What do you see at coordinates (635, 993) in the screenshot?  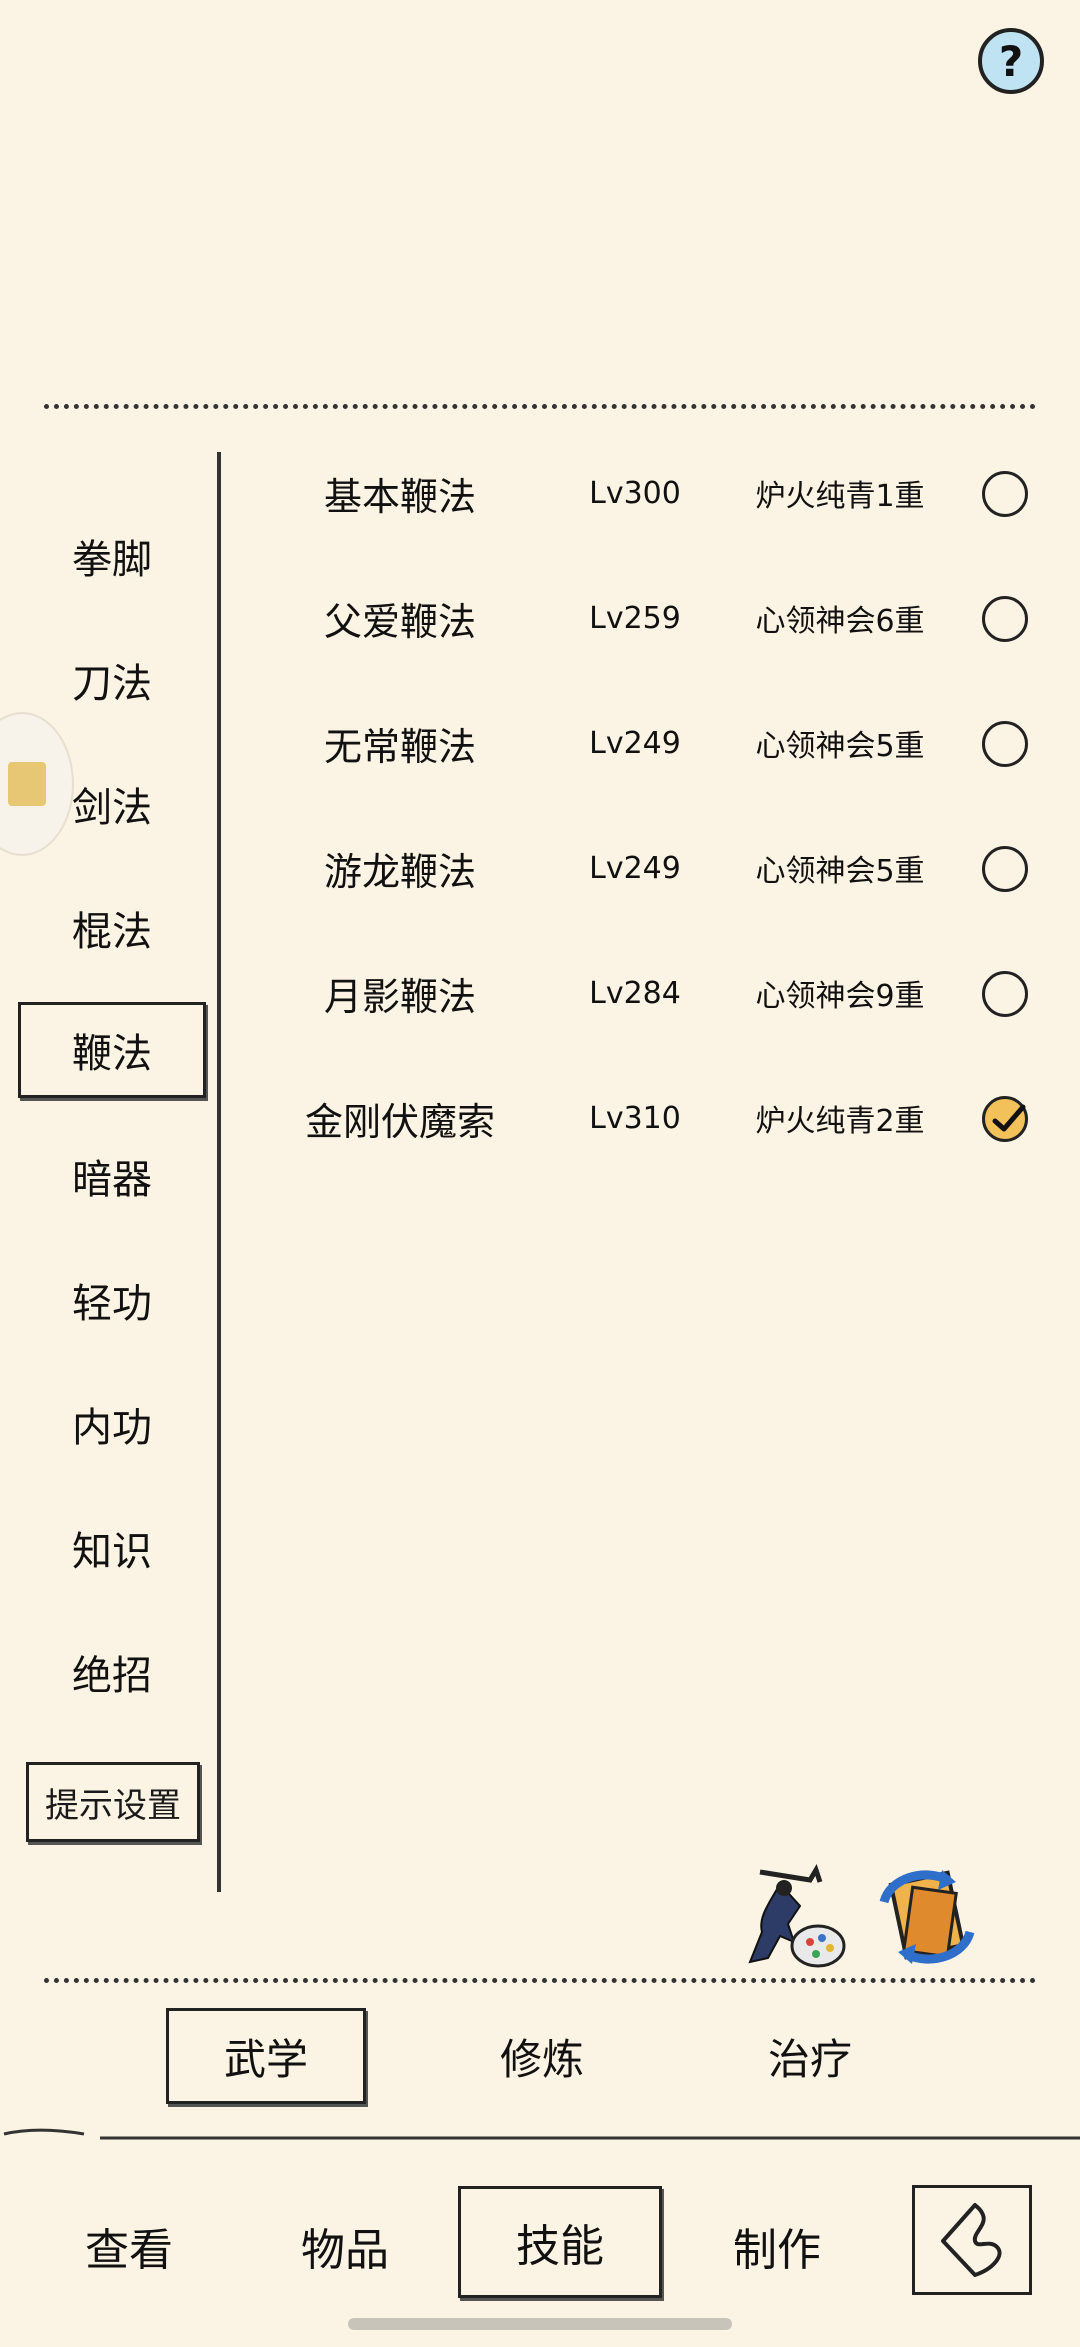 I see `skill-level: Lv284` at bounding box center [635, 993].